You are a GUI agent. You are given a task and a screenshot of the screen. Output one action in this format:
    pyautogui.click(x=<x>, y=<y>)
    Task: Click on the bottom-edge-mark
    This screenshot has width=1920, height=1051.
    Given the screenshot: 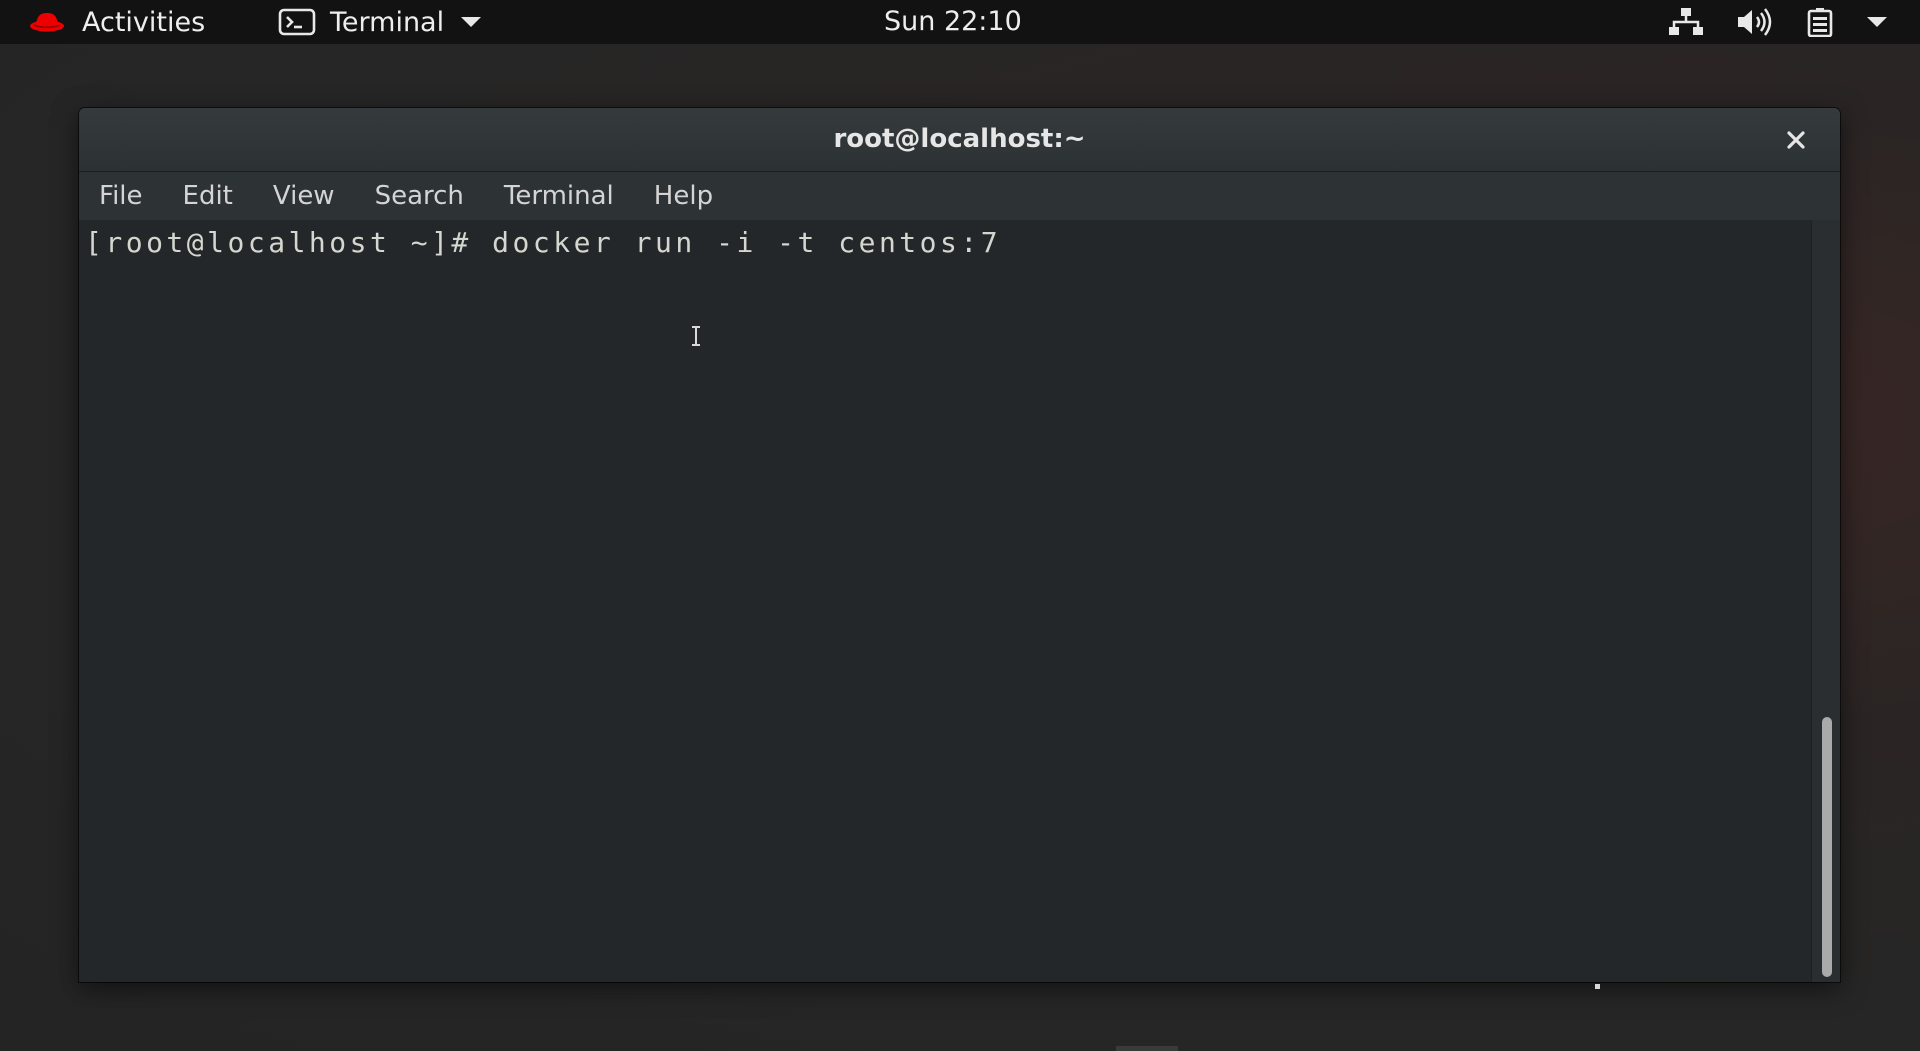 What is the action you would take?
    pyautogui.click(x=1147, y=1048)
    